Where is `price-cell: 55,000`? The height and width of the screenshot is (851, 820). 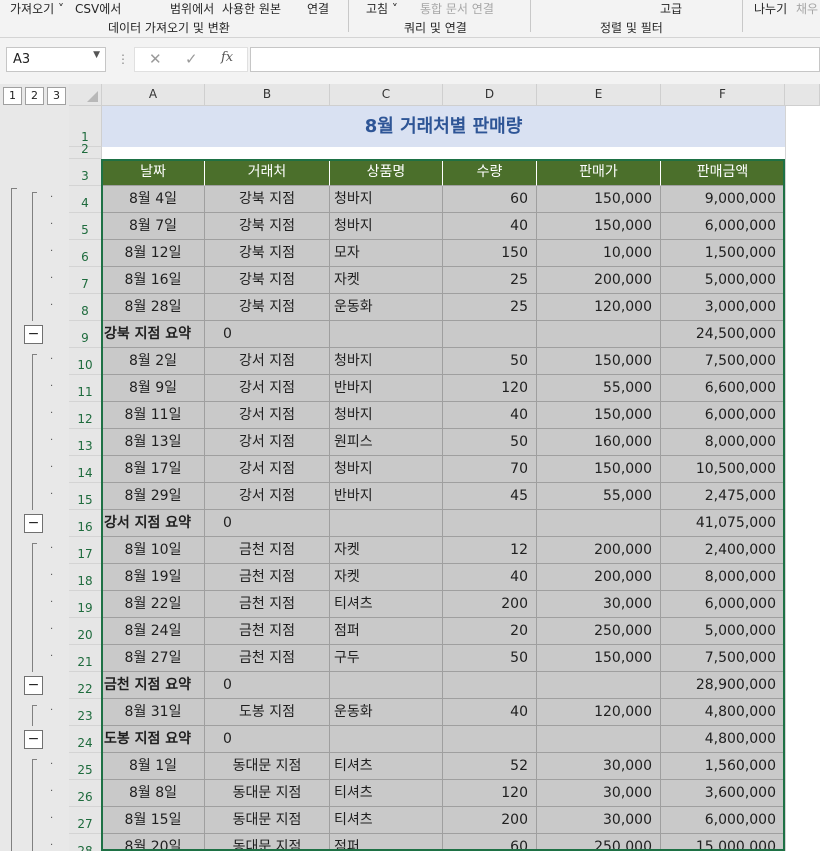
price-cell: 55,000 is located at coordinates (599, 496).